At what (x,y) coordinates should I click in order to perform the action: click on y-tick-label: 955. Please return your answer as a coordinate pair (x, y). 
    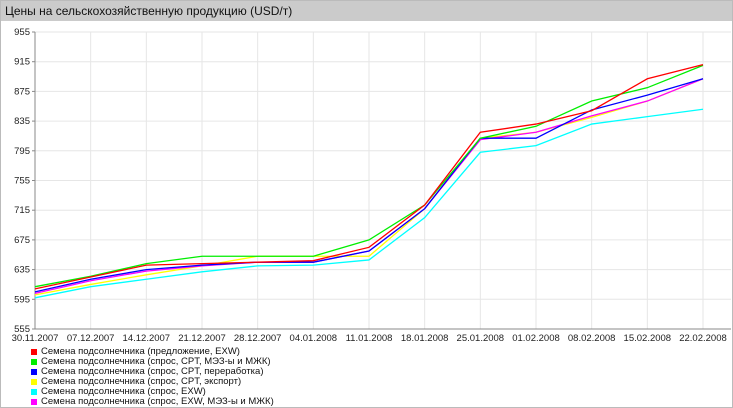
    Looking at the image, I should click on (22, 32).